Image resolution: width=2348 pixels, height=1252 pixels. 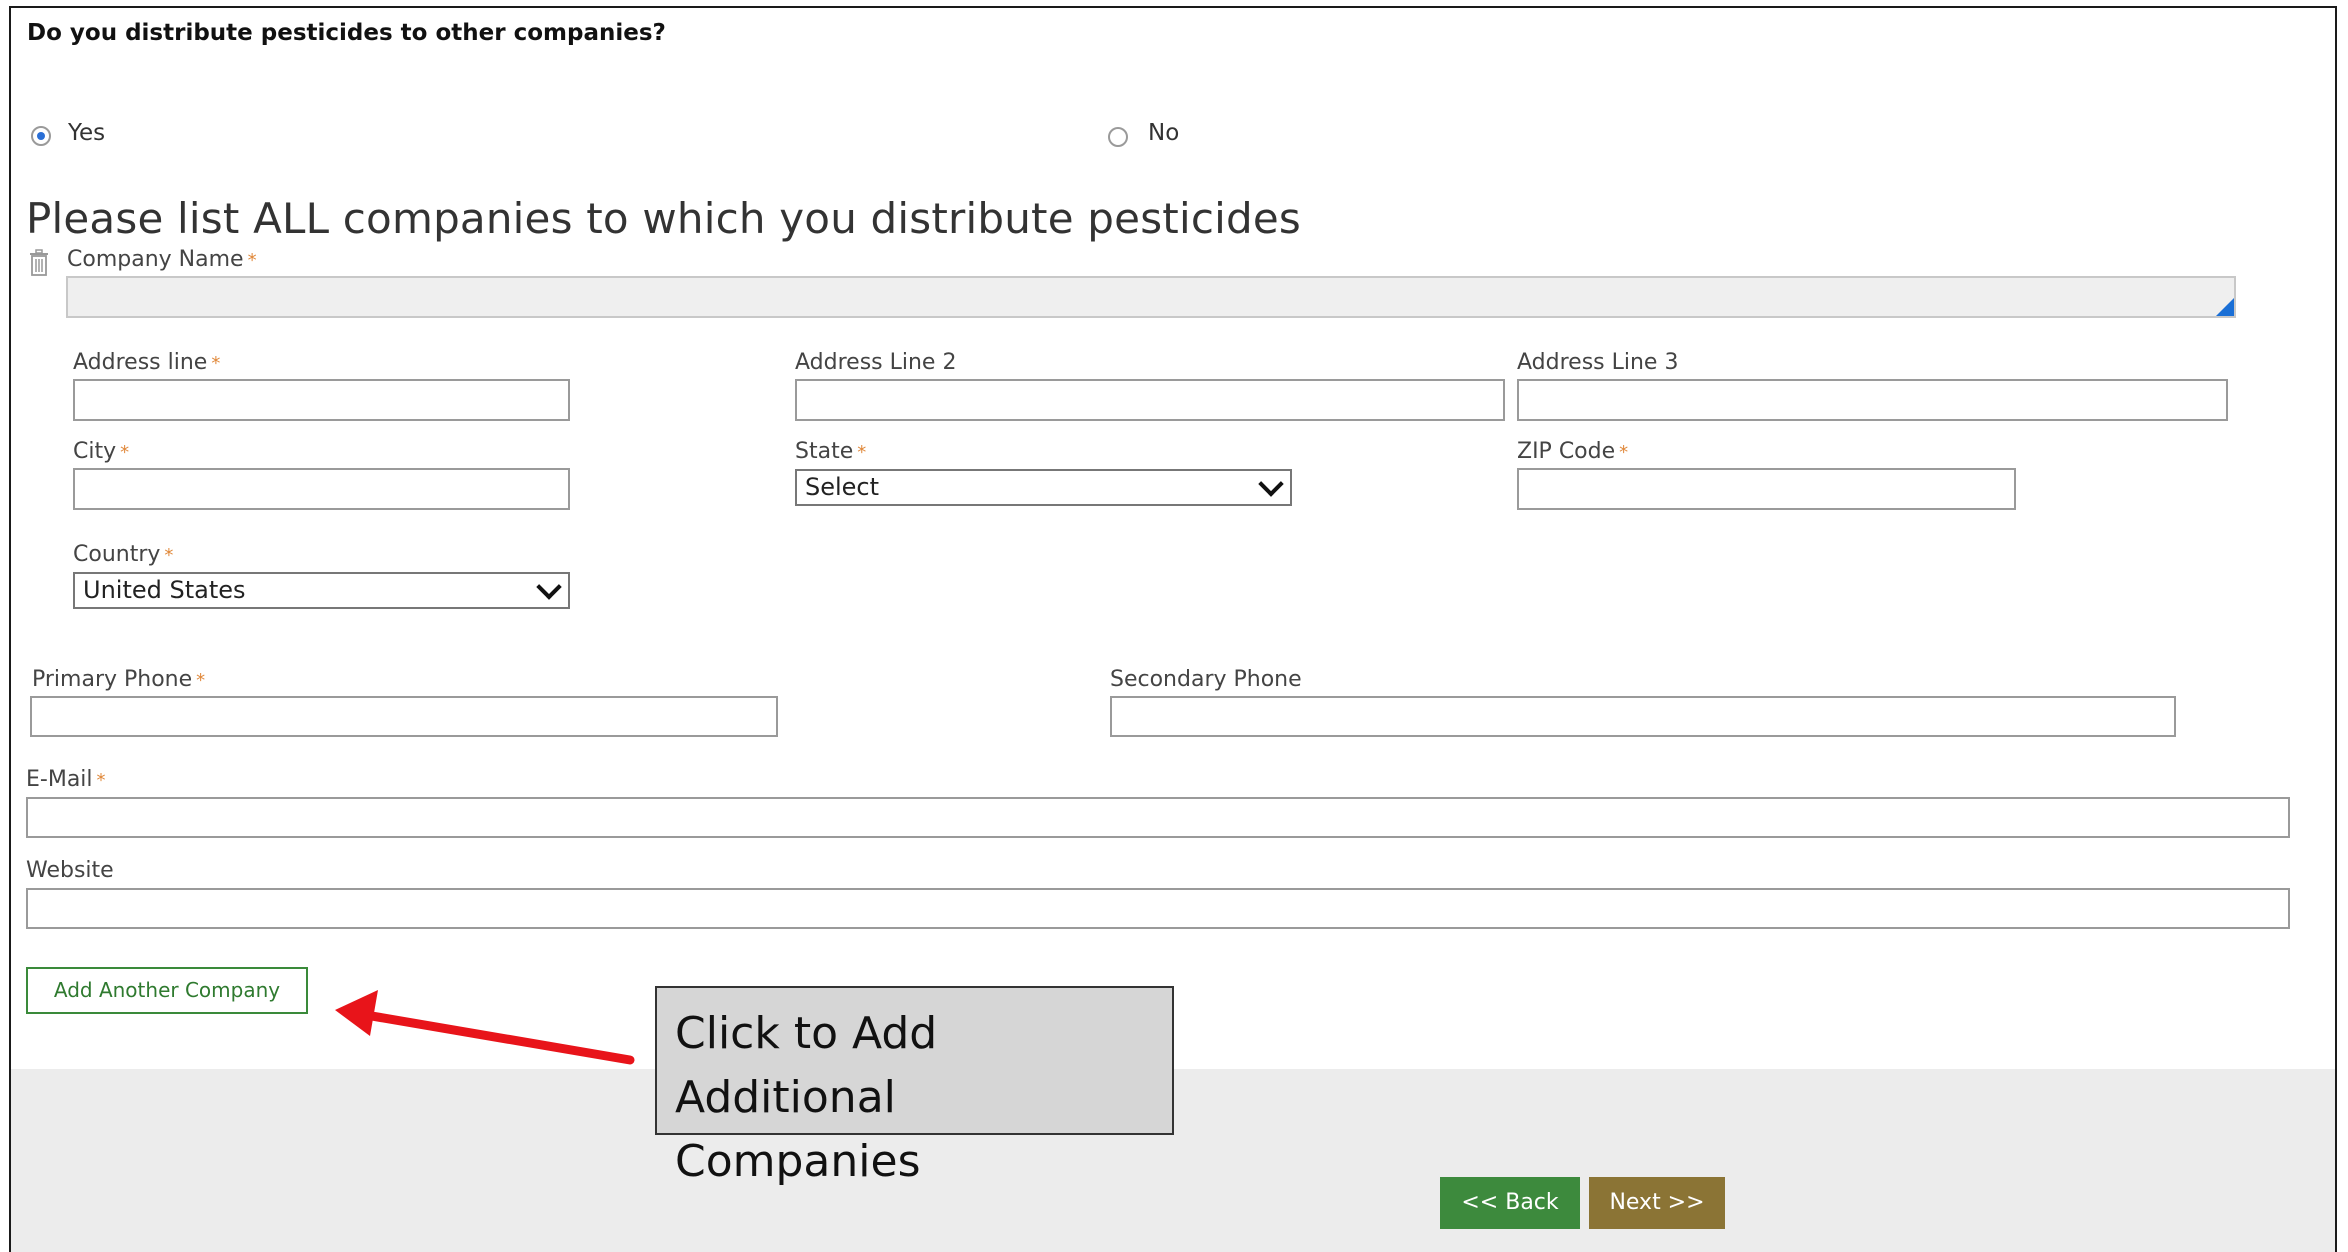 What do you see at coordinates (1510, 1203) in the screenshot?
I see `back-button: << Back` at bounding box center [1510, 1203].